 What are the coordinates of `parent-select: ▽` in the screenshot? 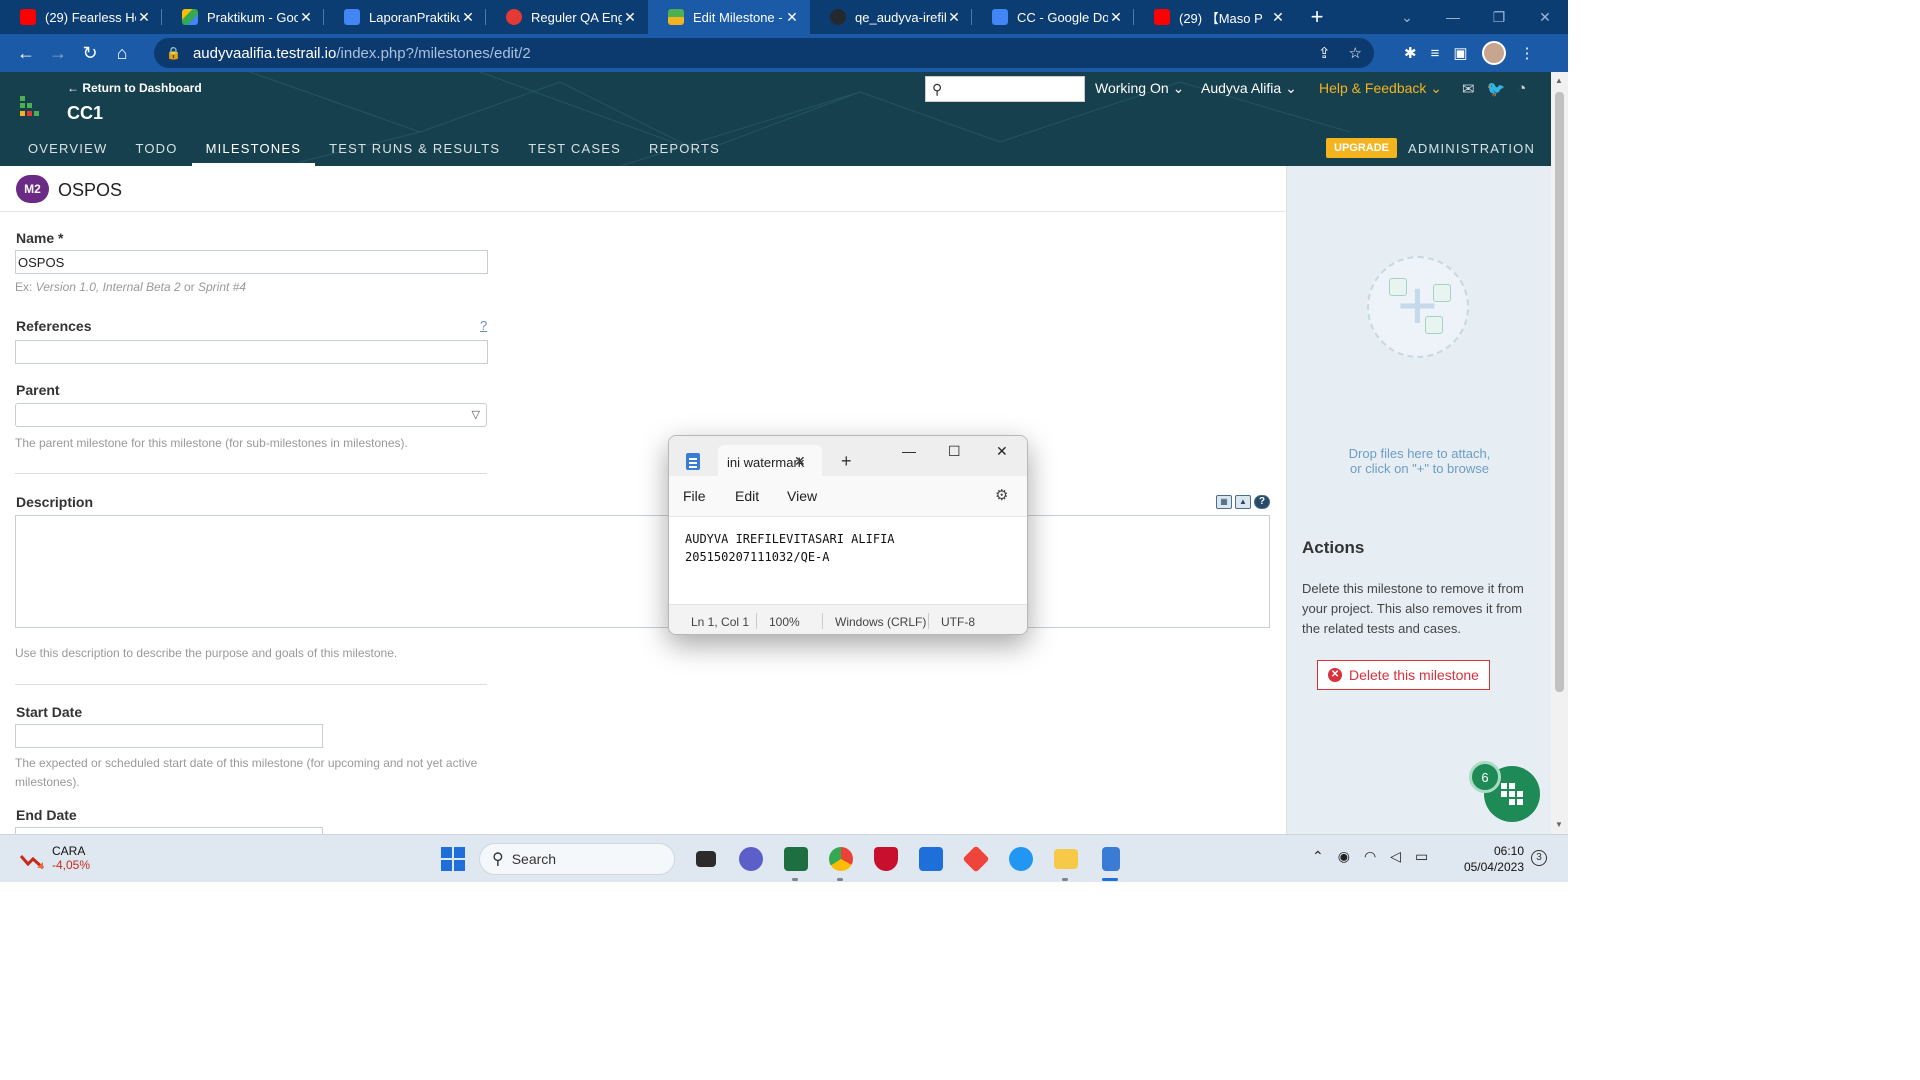 It's located at (251, 415).